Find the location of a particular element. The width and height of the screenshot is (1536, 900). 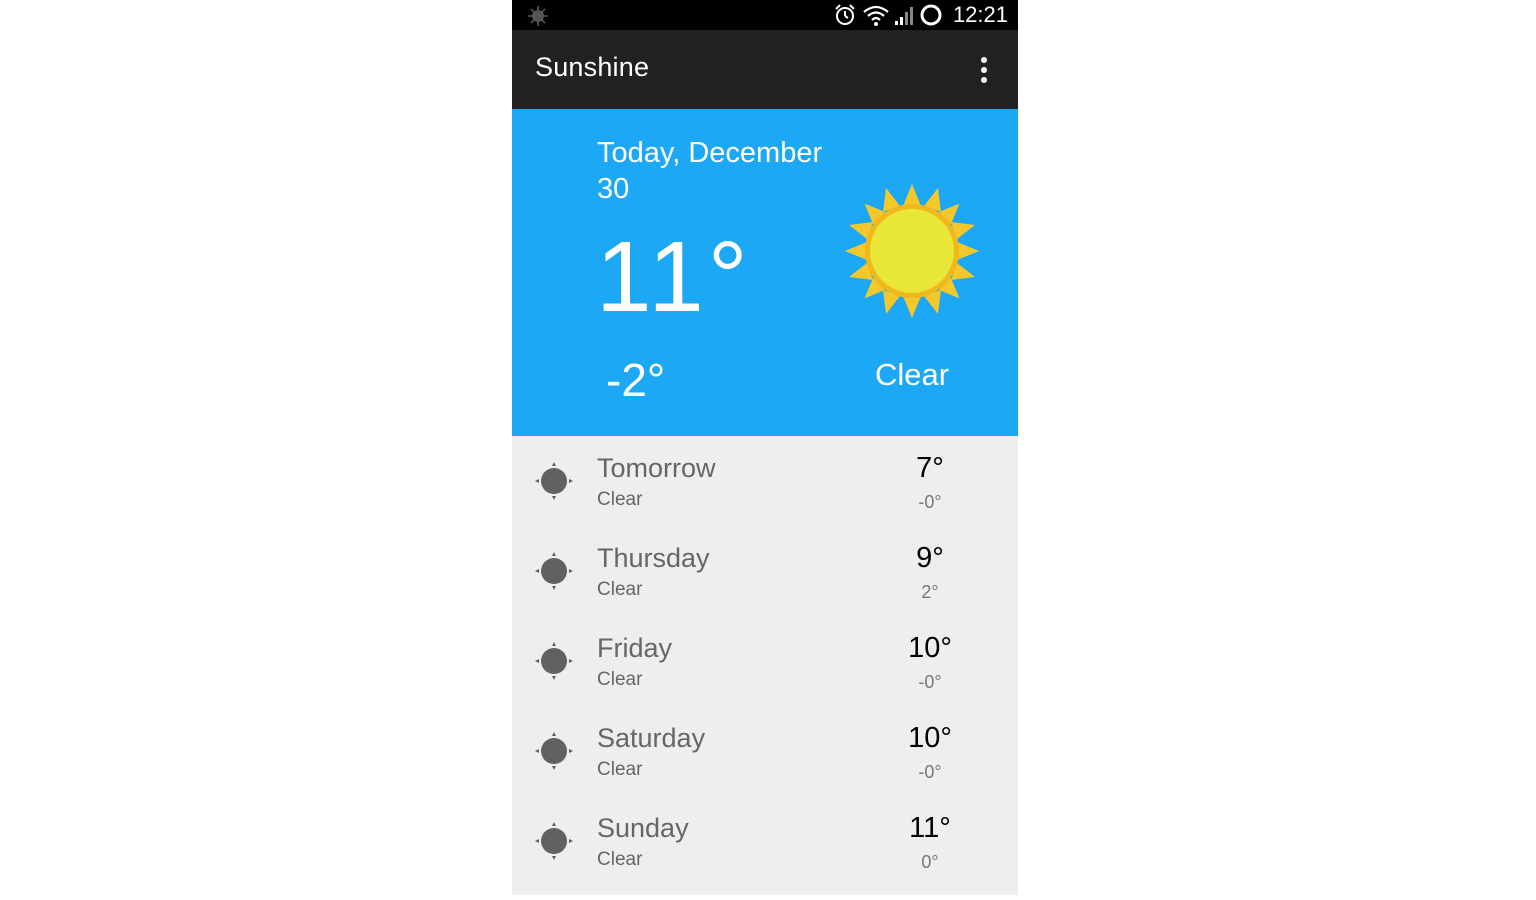

today-panel: Today, December 30 11° -2° Clear is located at coordinates (765, 272).